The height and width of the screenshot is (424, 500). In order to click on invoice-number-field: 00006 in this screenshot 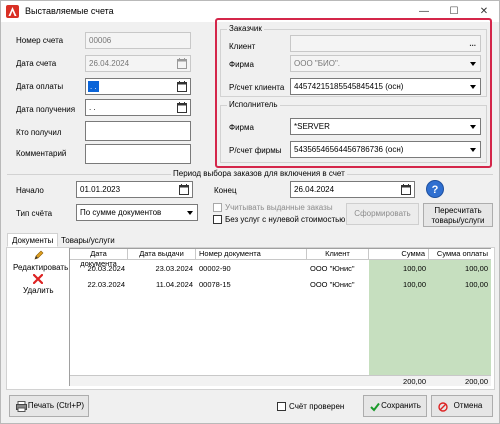, I will do `click(138, 40)`.